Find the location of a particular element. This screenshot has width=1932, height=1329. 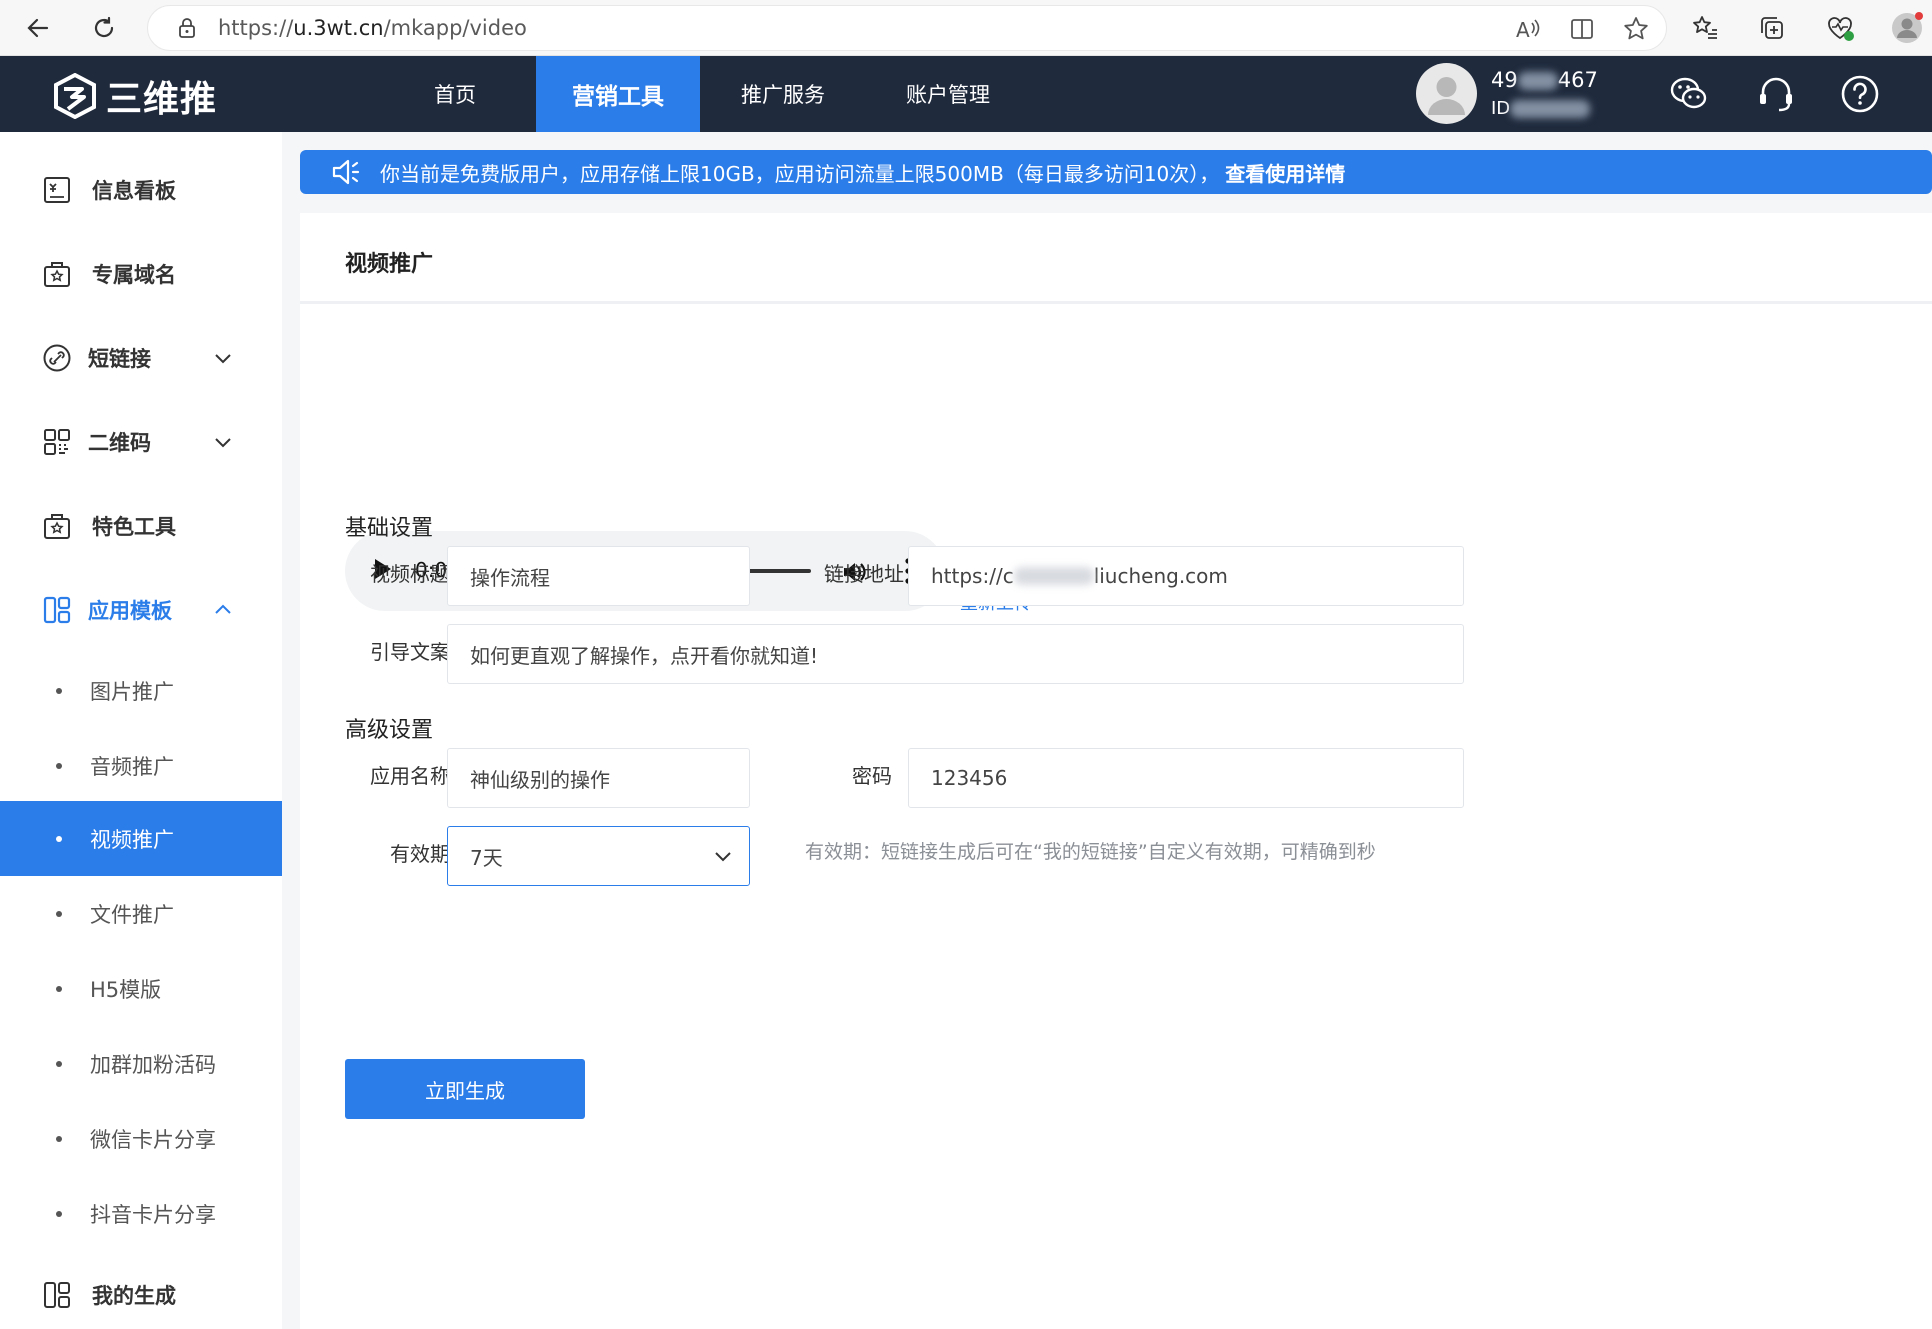

svg-text: A is located at coordinates (1523, 30).